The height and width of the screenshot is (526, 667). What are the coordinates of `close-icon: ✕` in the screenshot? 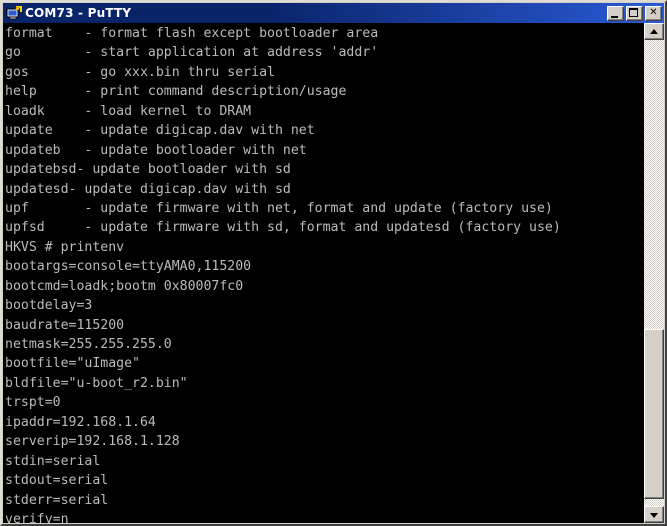 It's located at (653, 12).